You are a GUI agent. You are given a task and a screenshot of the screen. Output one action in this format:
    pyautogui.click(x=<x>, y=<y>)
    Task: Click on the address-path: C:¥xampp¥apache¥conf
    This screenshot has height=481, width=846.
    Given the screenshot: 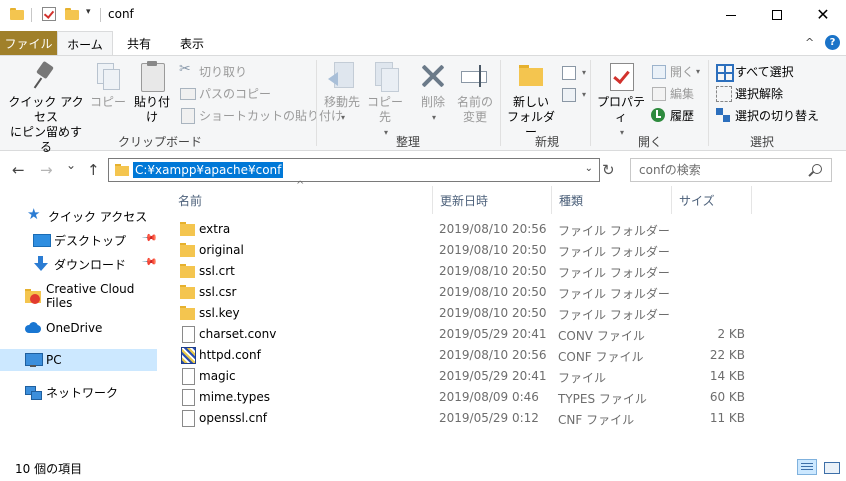 What is the action you would take?
    pyautogui.click(x=208, y=170)
    